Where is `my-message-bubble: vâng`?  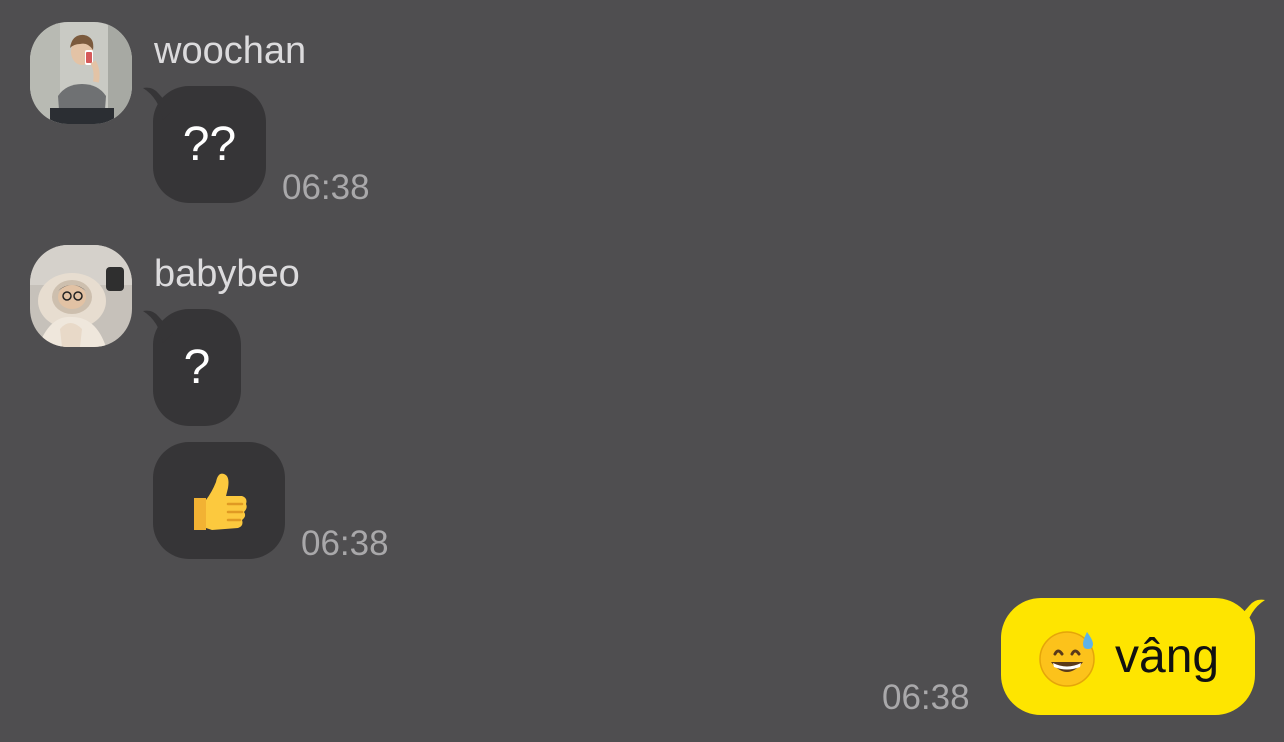
my-message-bubble: vâng is located at coordinates (1133, 656).